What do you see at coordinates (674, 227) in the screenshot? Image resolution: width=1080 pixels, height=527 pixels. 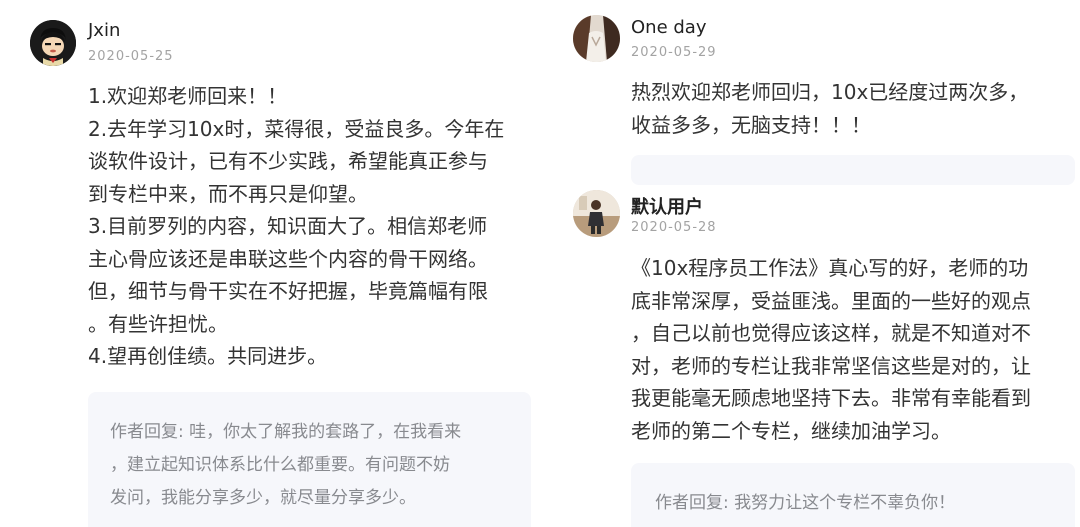 I see `comment-date: 2020-05-28` at bounding box center [674, 227].